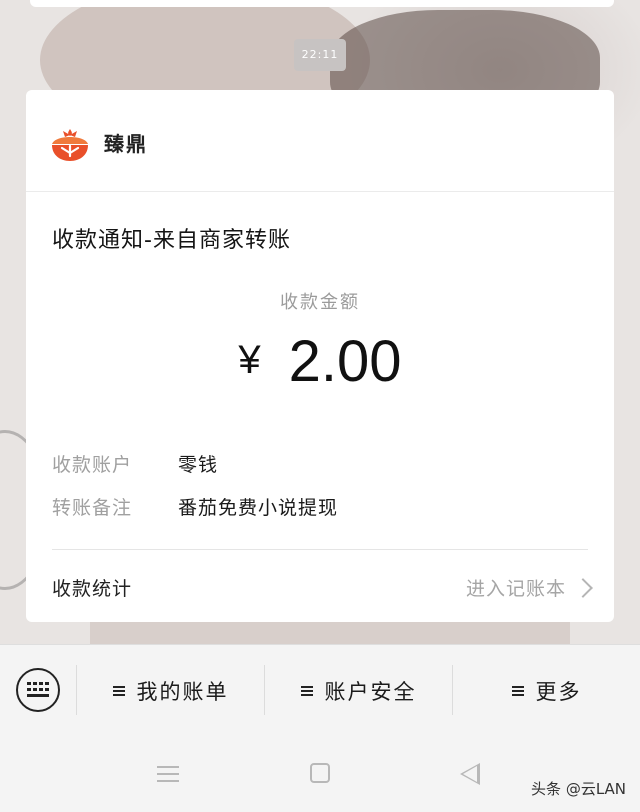 The height and width of the screenshot is (812, 640). I want to click on menu-item-label: 账户安全, so click(370, 692).